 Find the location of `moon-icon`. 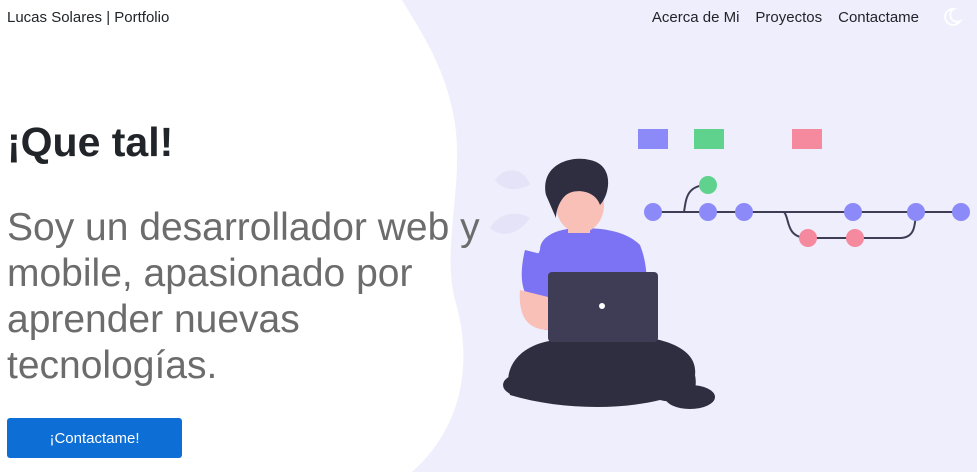

moon-icon is located at coordinates (953, 17).